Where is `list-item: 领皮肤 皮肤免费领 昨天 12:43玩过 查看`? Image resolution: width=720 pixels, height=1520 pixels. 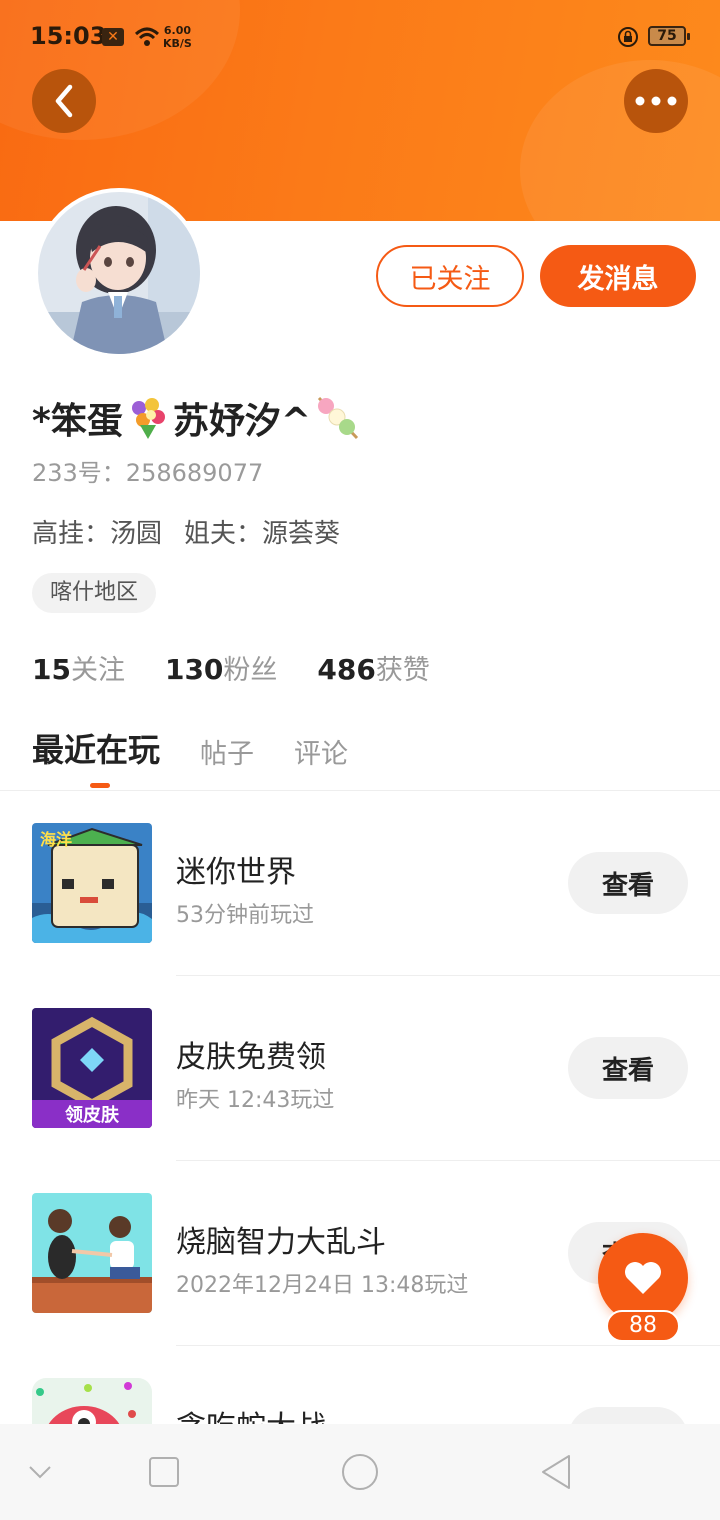 list-item: 领皮肤 皮肤免费领 昨天 12:43玩过 查看 is located at coordinates (360, 1068).